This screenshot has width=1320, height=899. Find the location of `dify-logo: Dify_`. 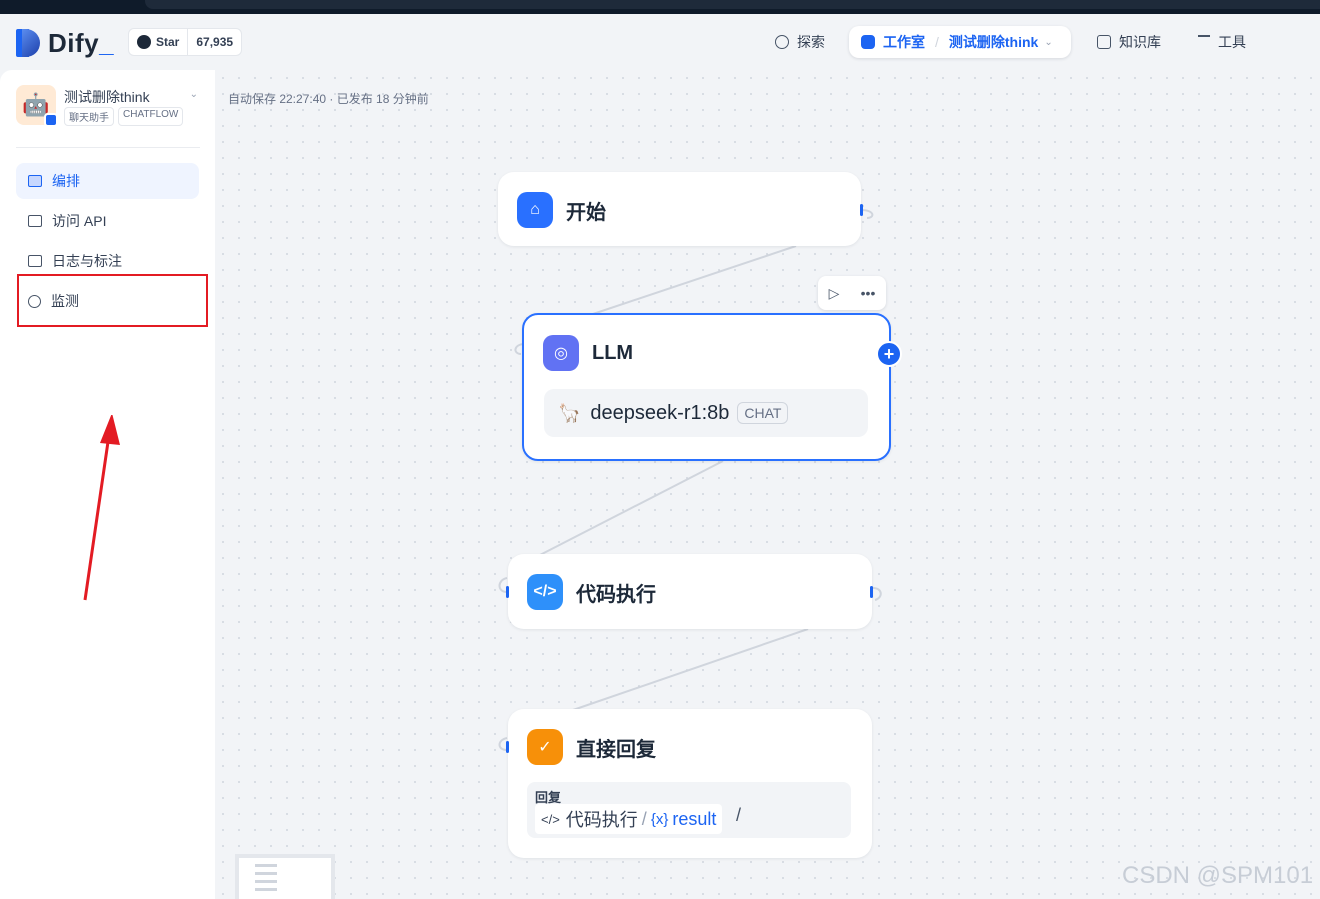

dify-logo: Dify_ is located at coordinates (65, 43).